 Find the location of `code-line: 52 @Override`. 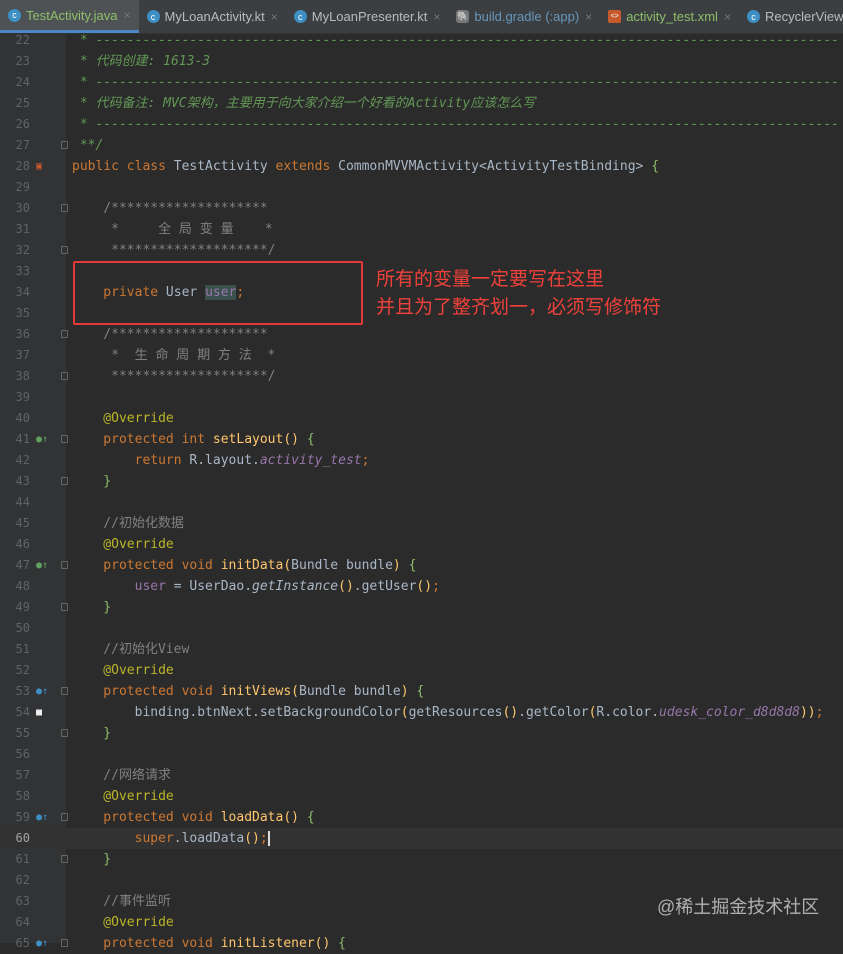

code-line: 52 @Override is located at coordinates (421, 670).